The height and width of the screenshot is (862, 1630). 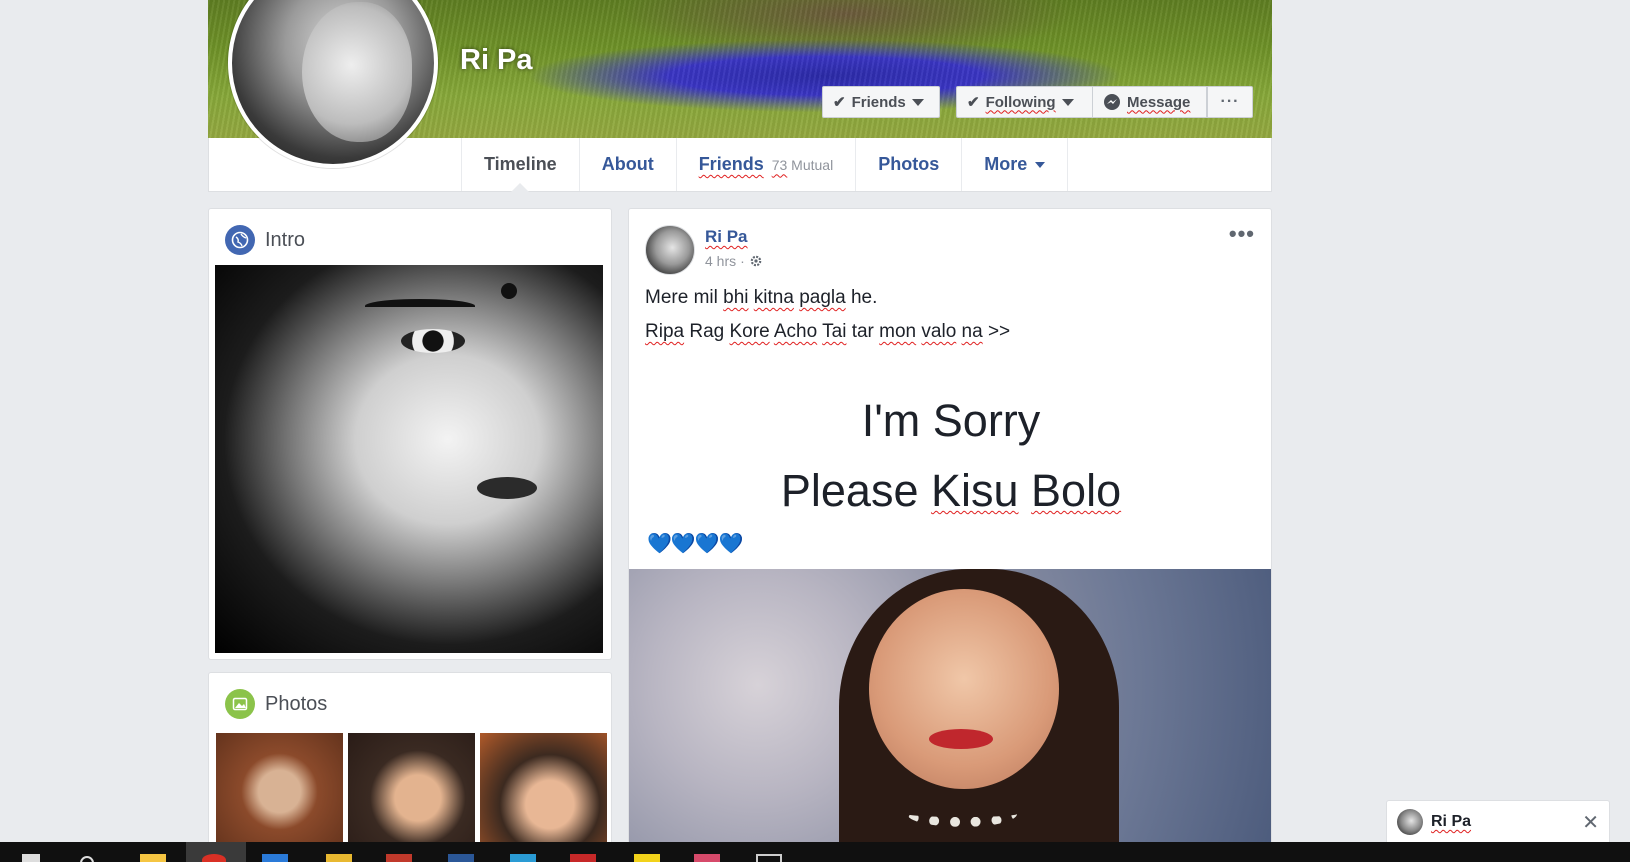 What do you see at coordinates (357, 72) in the screenshot?
I see `profile-face` at bounding box center [357, 72].